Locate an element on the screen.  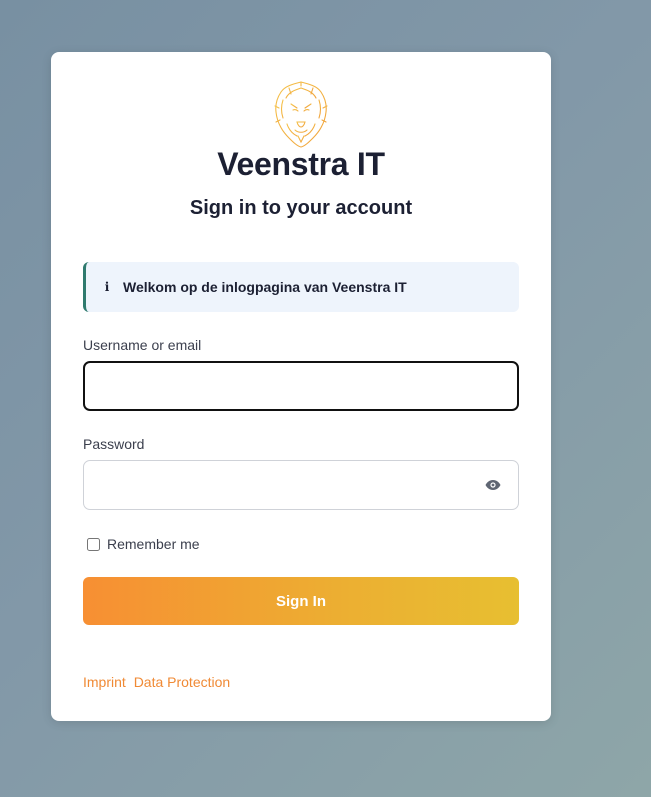
remember-me-label: Remember me is located at coordinates (153, 544).